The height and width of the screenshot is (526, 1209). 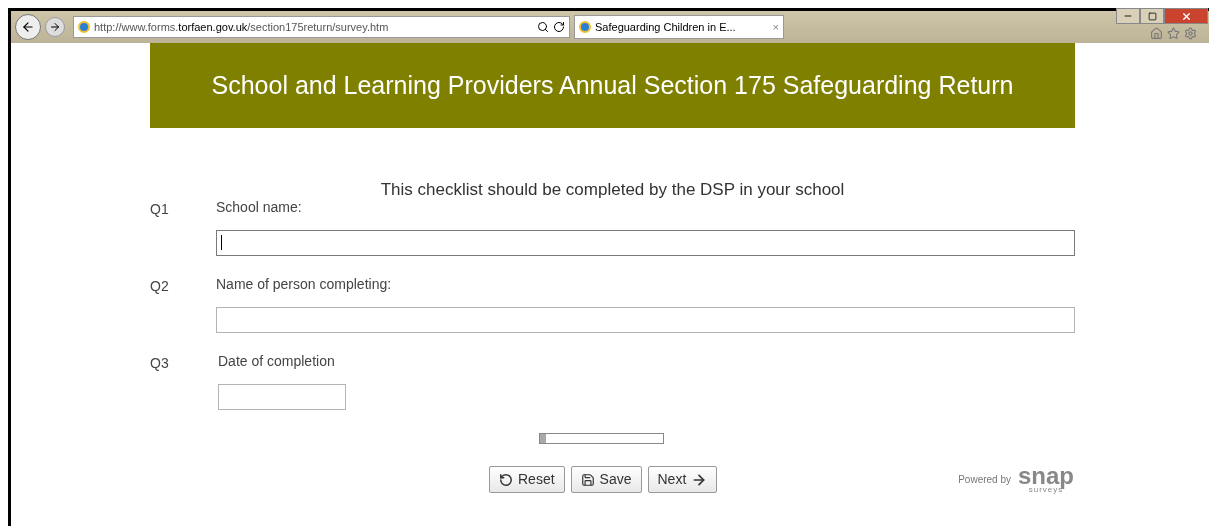 I want to click on search-icon, so click(x=543, y=27).